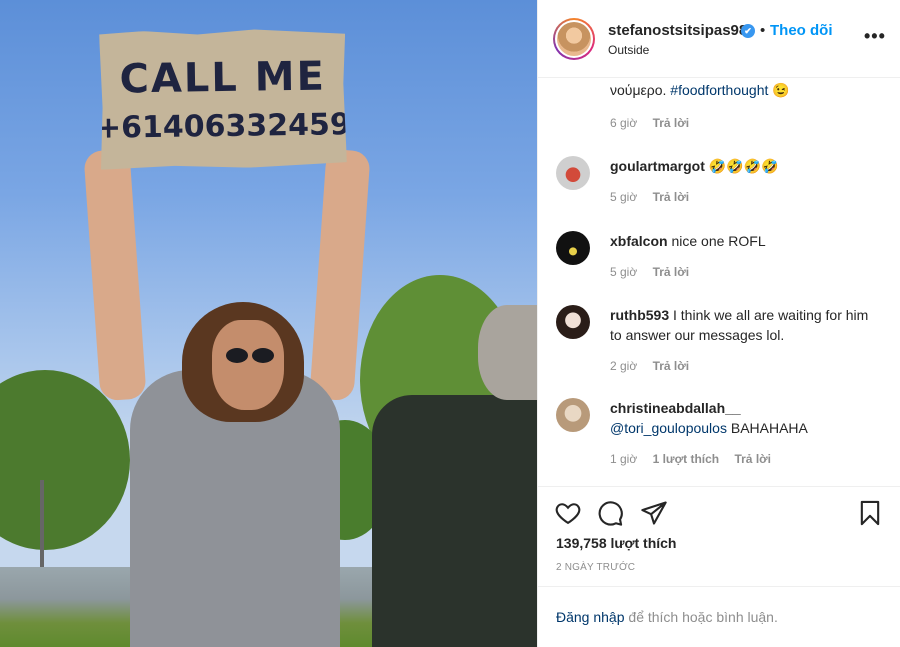  Describe the element at coordinates (590, 617) in the screenshot. I see `login-link: Đăng nhập` at that location.